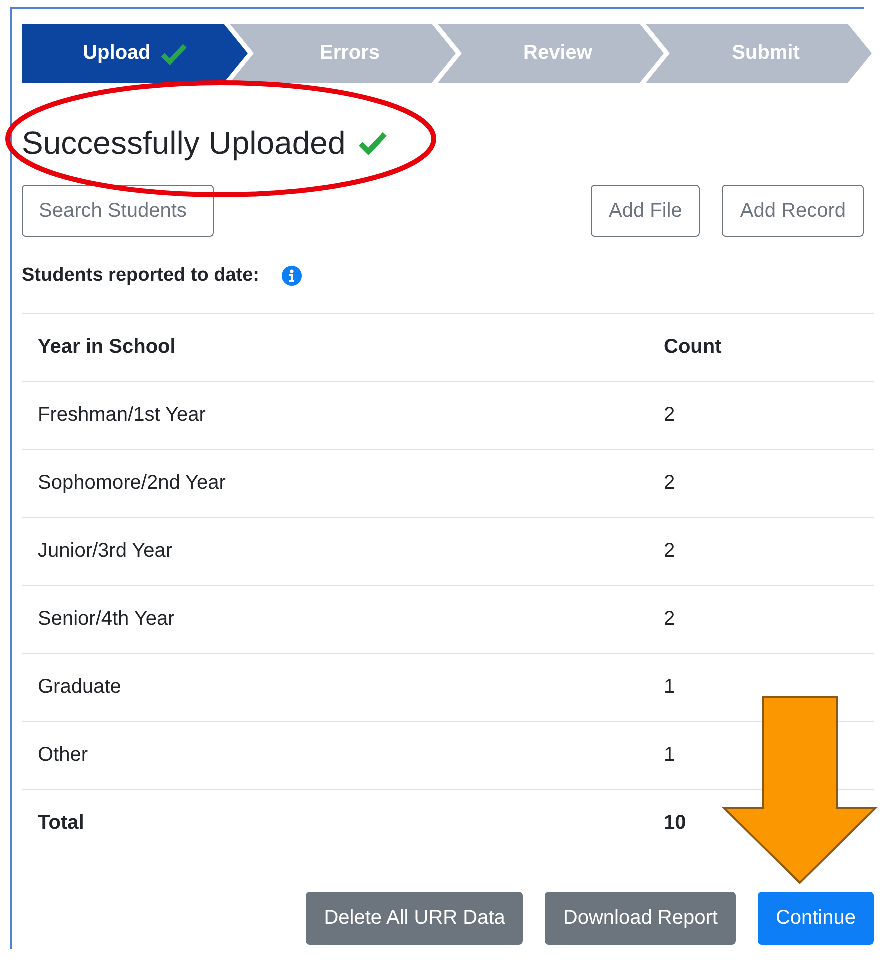  What do you see at coordinates (761, 348) in the screenshot?
I see `column-header: Count` at bounding box center [761, 348].